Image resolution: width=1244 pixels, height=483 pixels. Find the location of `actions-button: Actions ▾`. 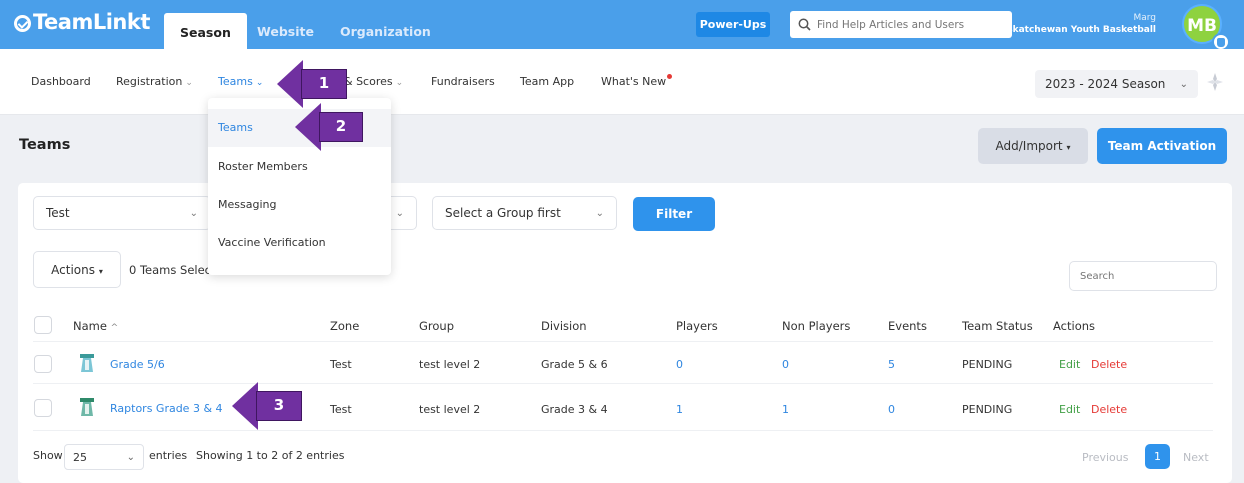

actions-button: Actions ▾ is located at coordinates (77, 269).